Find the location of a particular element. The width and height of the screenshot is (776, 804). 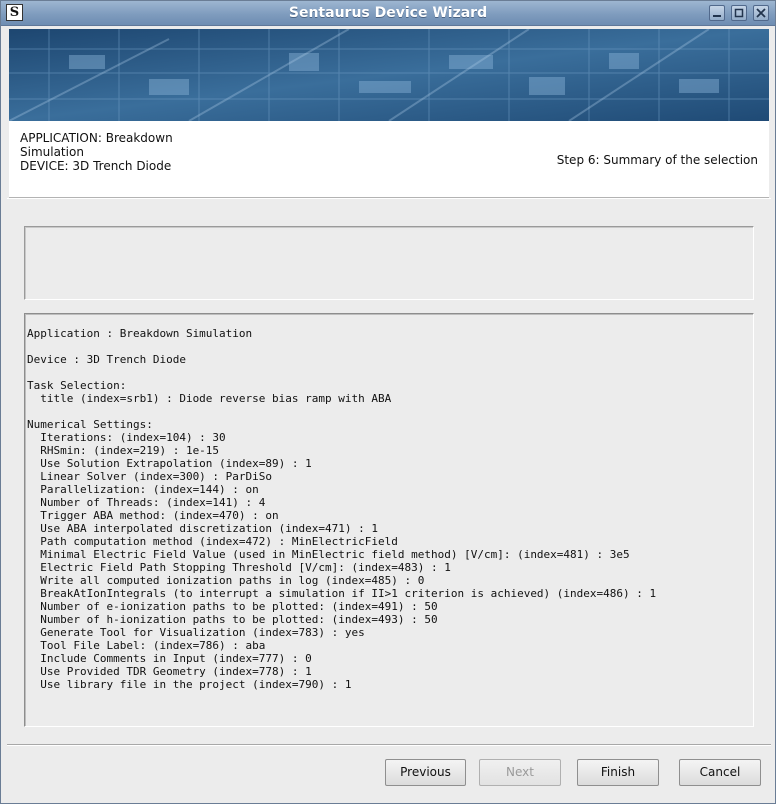

summary-line: Numerical Settings: is located at coordinates (90, 424).